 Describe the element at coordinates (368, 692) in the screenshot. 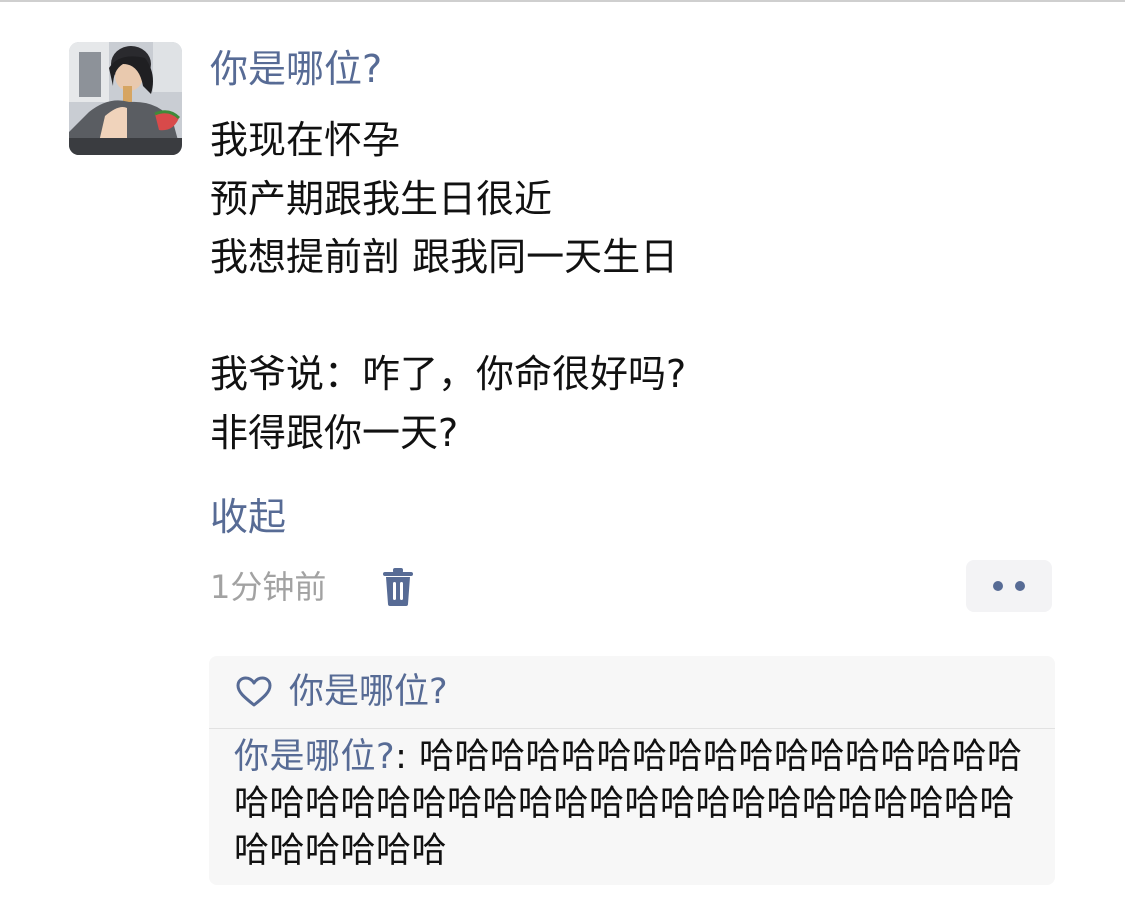

I see `like-user-name: 你是哪位?` at that location.